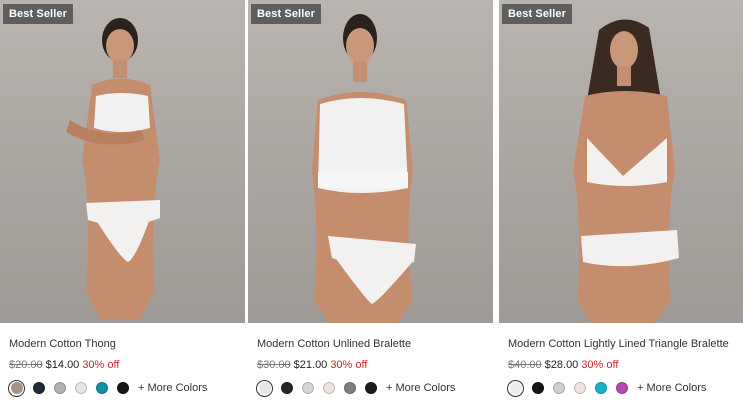 The height and width of the screenshot is (408, 743). Describe the element at coordinates (334, 344) in the screenshot. I see `product-name: Modern Cotton Unlined Bralette` at that location.